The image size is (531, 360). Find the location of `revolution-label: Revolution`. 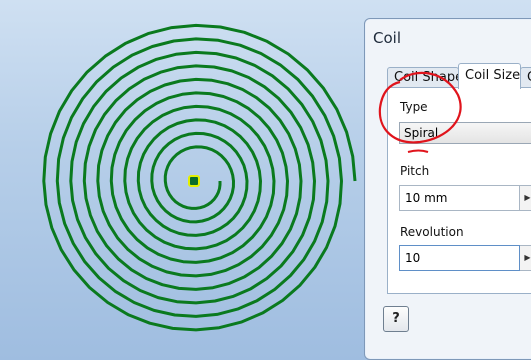

revolution-label: Revolution is located at coordinates (432, 232).